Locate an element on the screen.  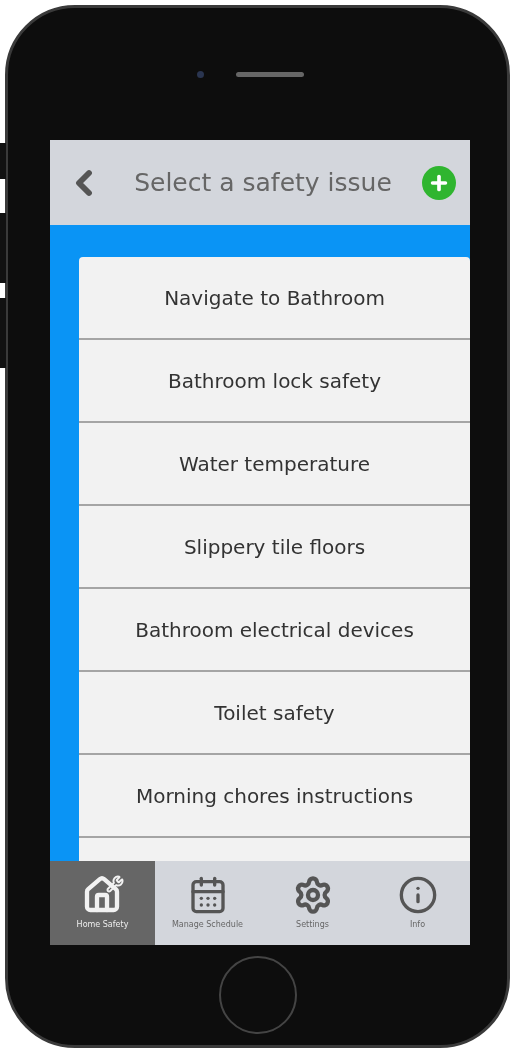
add-button is located at coordinates (439, 182).